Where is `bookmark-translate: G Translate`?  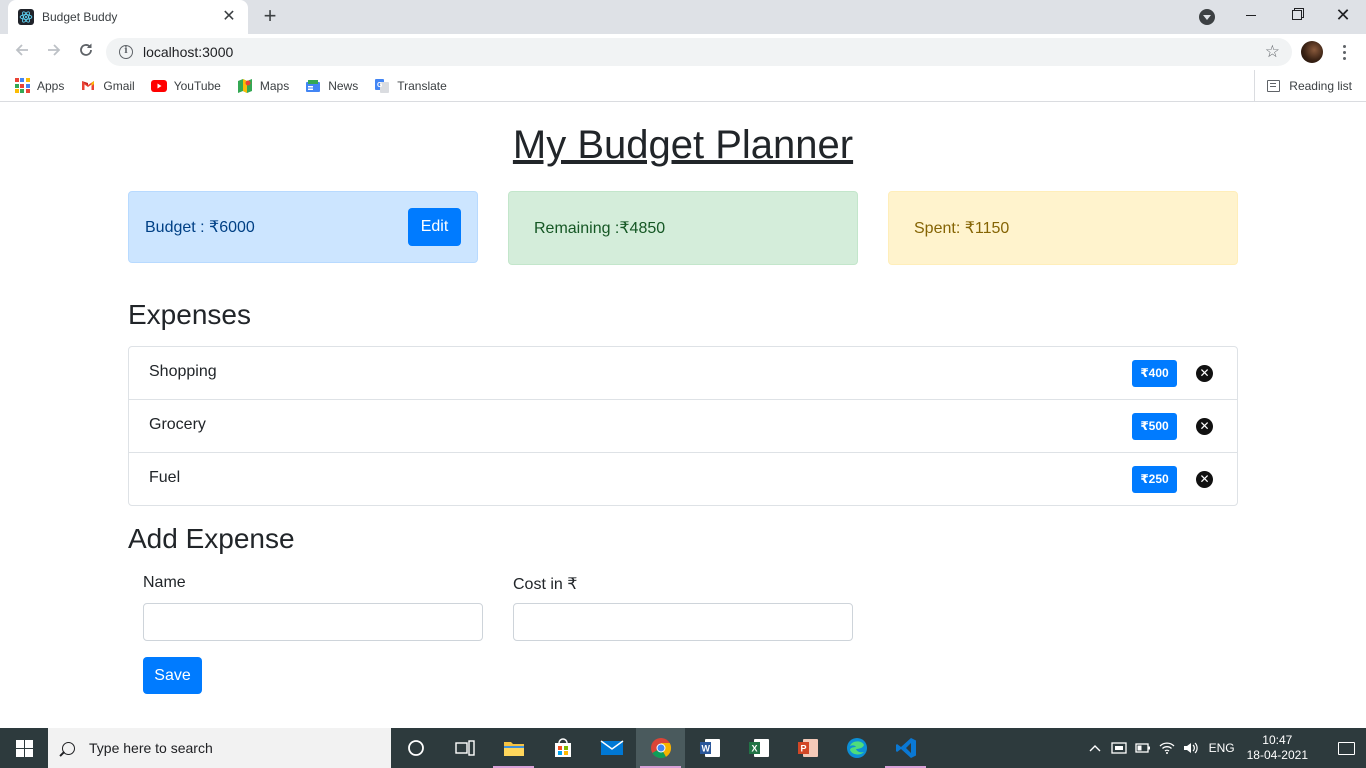
bookmark-translate: G Translate is located at coordinates (410, 86).